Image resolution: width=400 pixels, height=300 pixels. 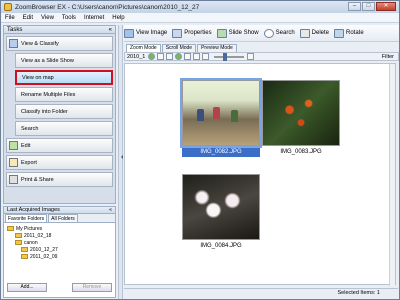 What do you see at coordinates (386, 6) in the screenshot?
I see `close-button: ✕` at bounding box center [386, 6].